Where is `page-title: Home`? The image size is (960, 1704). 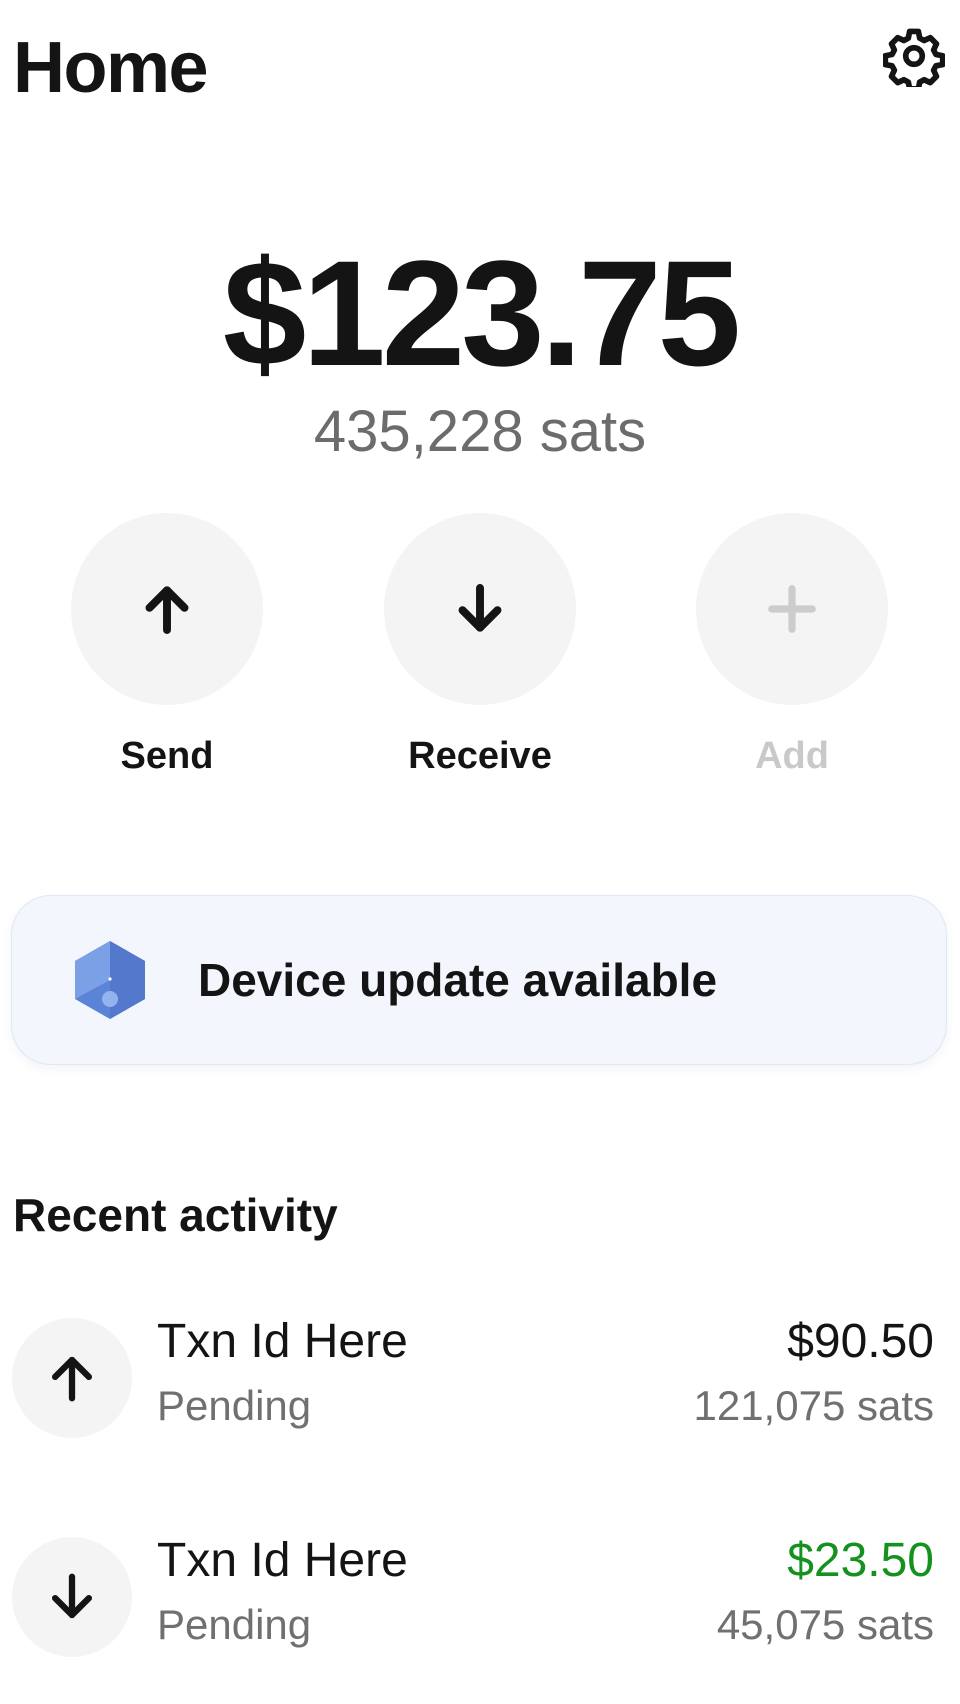
page-title: Home is located at coordinates (111, 68).